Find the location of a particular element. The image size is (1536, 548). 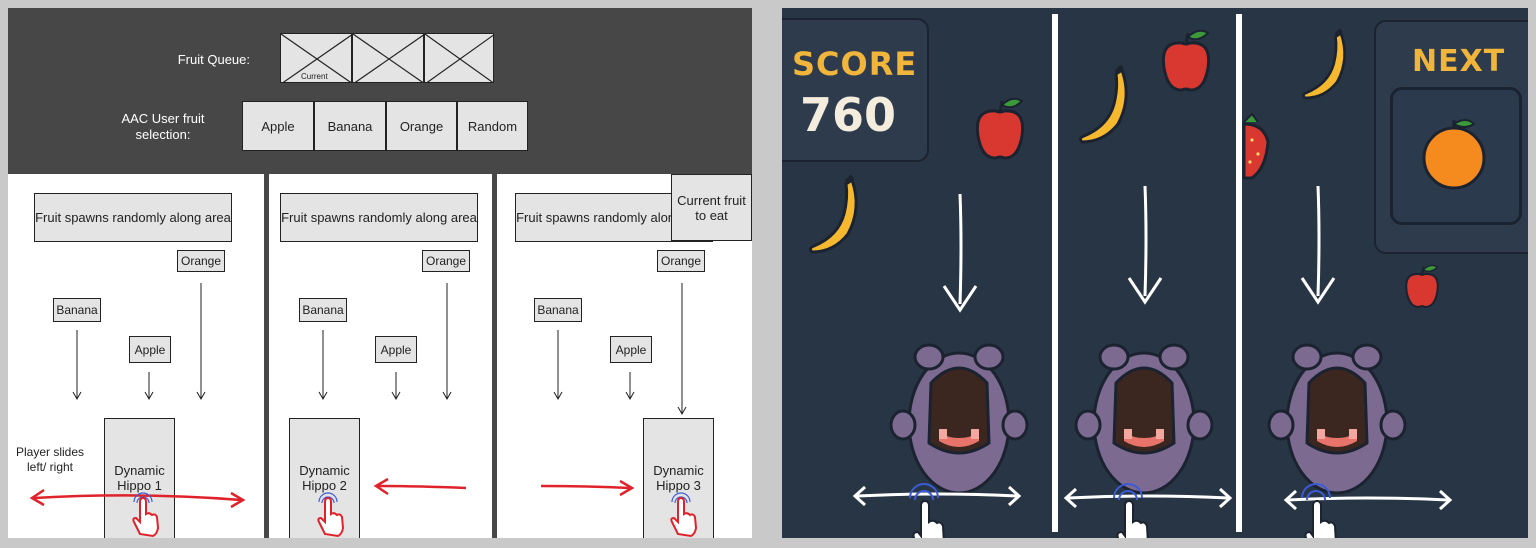

strawberry-fruit is located at coordinates (1256, 146).